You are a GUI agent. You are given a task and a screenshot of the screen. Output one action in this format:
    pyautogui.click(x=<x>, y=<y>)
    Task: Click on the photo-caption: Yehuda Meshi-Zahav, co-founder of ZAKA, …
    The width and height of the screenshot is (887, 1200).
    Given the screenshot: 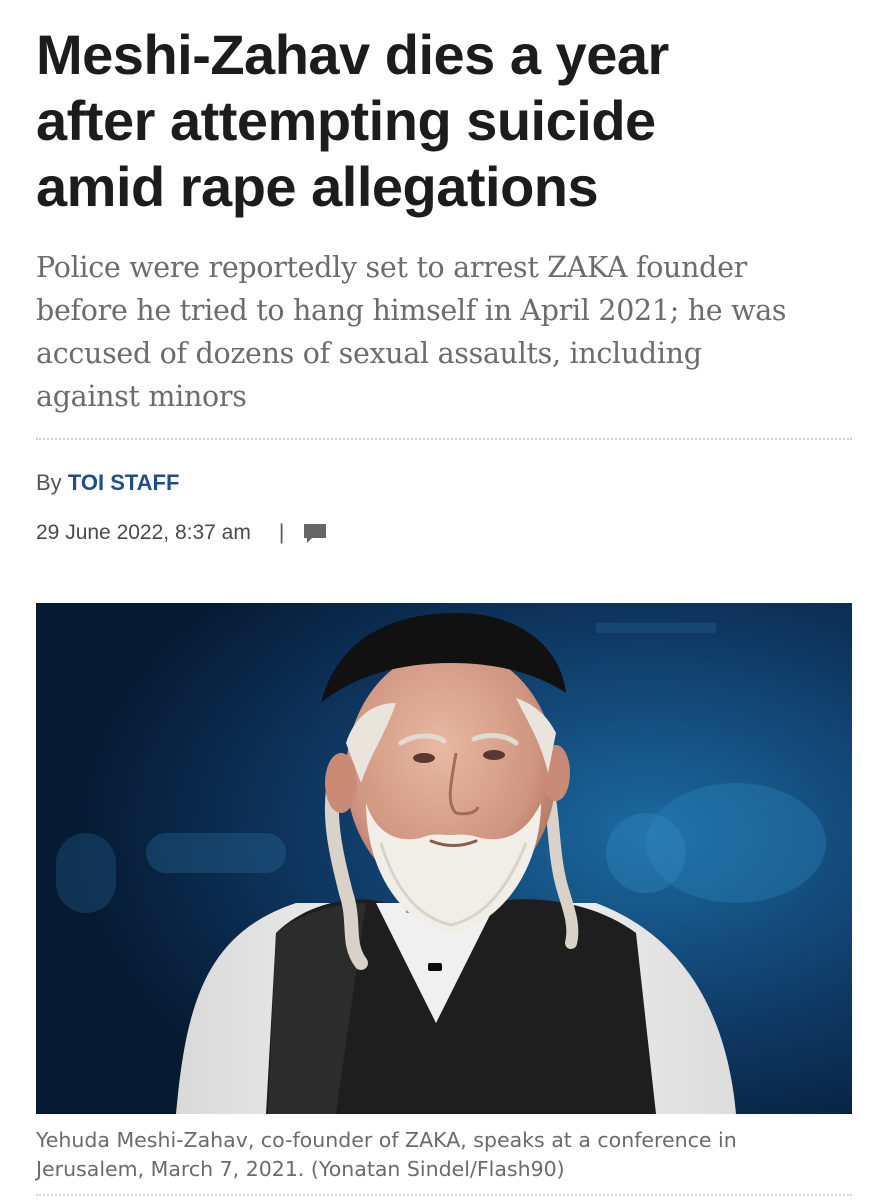 What is the action you would take?
    pyautogui.click(x=444, y=1155)
    